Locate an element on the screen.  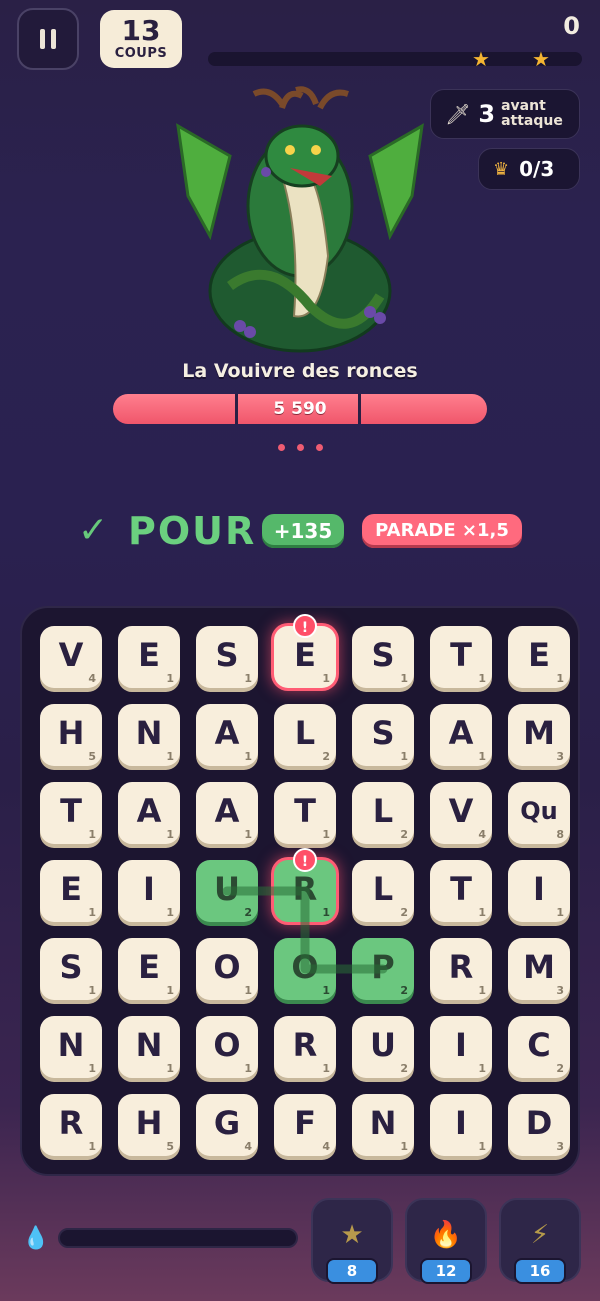
page-dots is located at coordinates (300, 445).